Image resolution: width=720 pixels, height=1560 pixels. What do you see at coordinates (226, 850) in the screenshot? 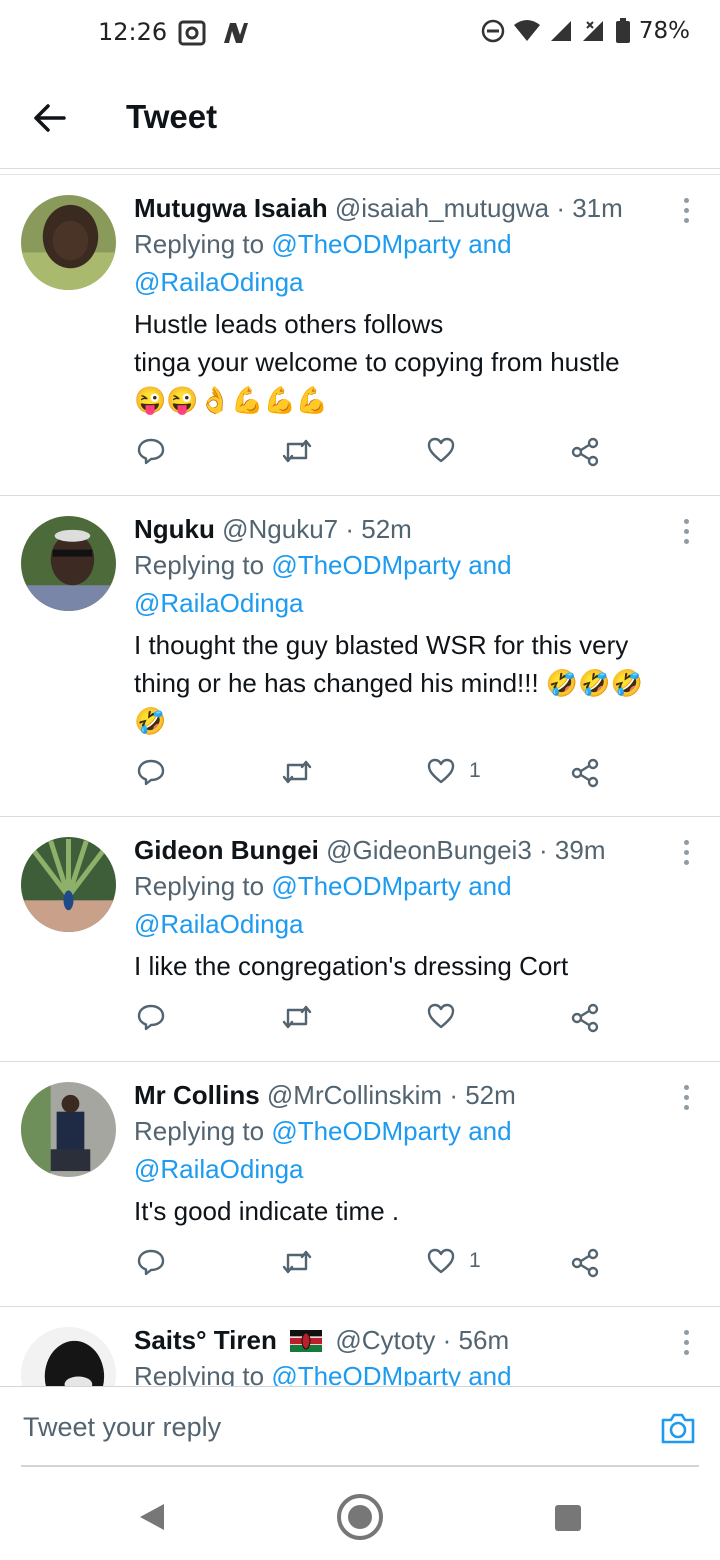
I see `author-name: Gideon Bungei` at bounding box center [226, 850].